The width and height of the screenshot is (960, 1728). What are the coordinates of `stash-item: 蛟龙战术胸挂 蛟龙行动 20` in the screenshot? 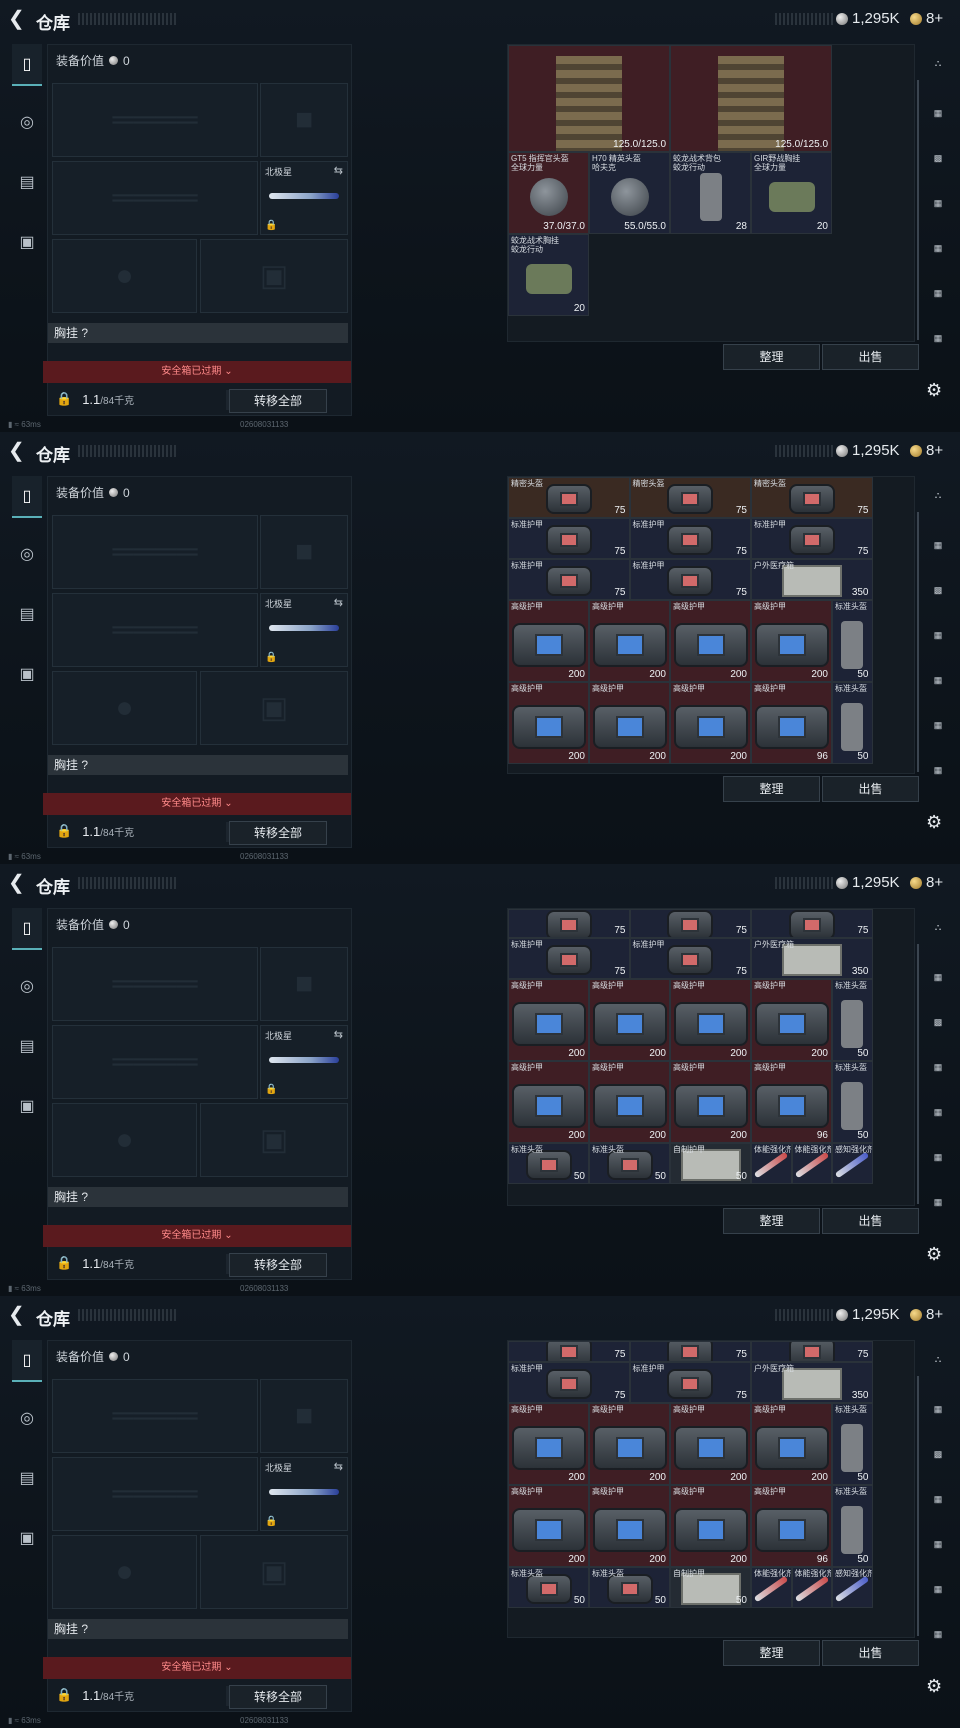 It's located at (548, 274).